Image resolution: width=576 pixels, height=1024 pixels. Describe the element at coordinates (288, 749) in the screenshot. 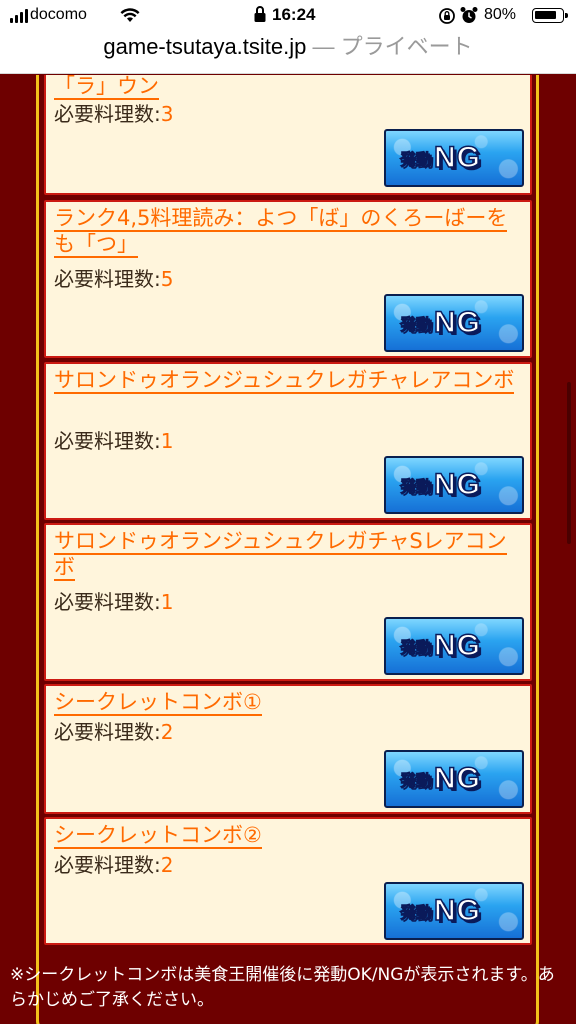

I see `combo-card: シークレットコンボ① 必要料理数:2 発動 NG` at that location.